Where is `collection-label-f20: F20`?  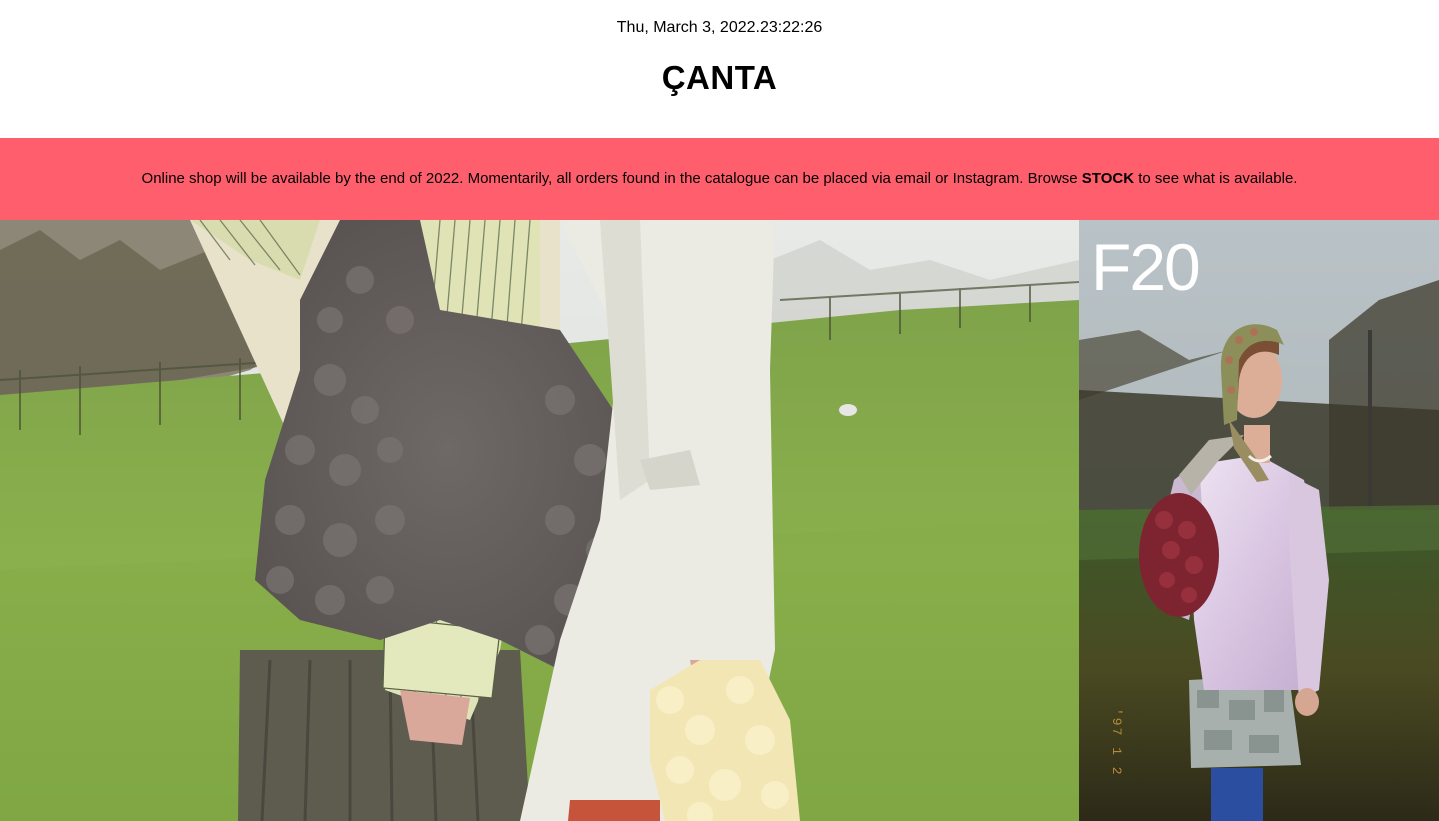 collection-label-f20: F20 is located at coordinates (1146, 267).